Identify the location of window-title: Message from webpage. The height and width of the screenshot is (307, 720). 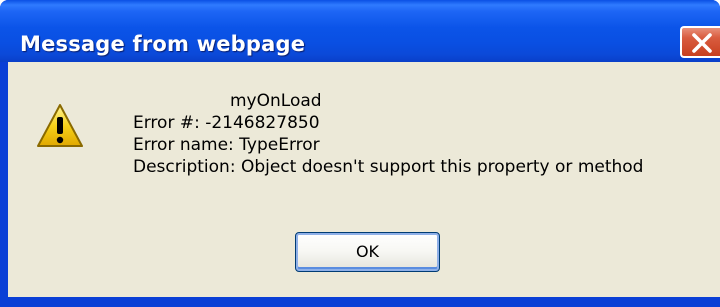
(163, 44).